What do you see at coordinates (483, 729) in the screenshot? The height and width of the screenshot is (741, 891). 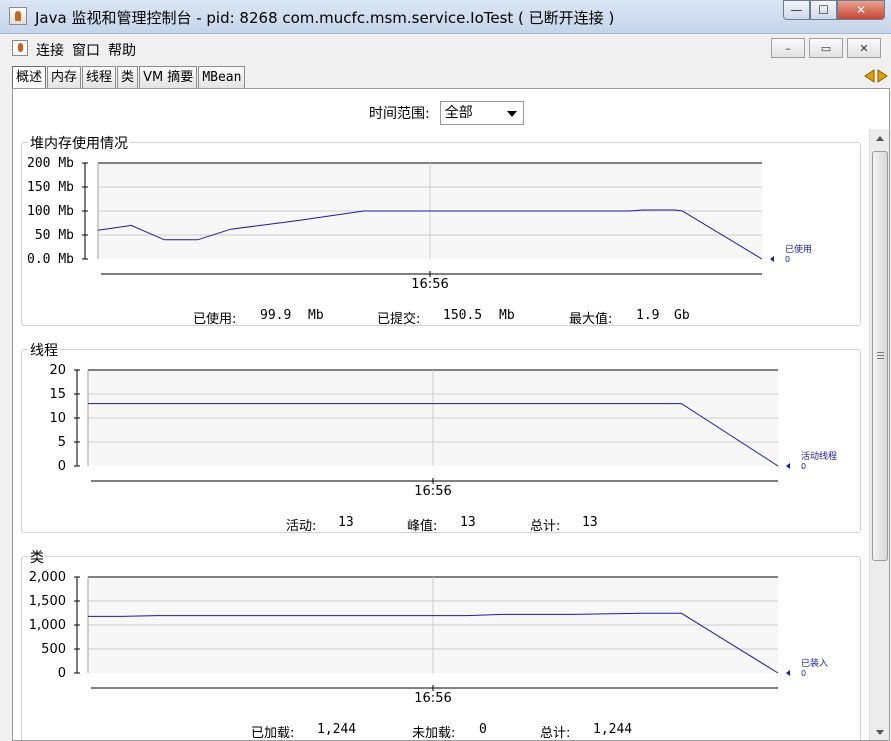 I see `classes-unloaded-value: 0` at bounding box center [483, 729].